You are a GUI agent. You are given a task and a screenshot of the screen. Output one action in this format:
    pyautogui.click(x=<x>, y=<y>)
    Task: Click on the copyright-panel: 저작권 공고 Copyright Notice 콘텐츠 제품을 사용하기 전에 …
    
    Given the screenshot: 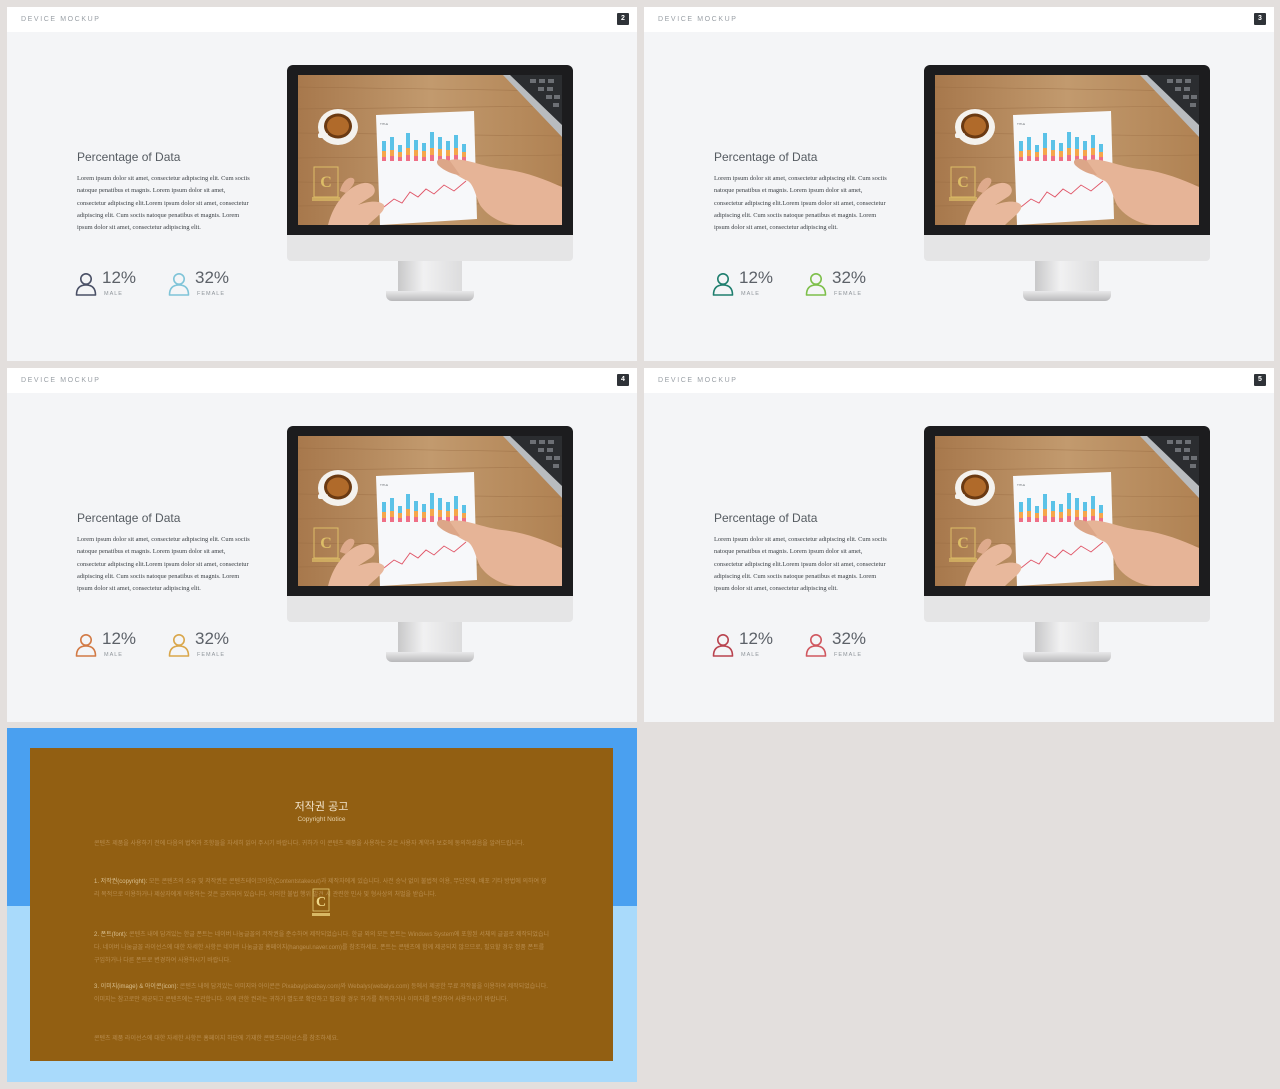 What is the action you would take?
    pyautogui.click(x=321, y=904)
    